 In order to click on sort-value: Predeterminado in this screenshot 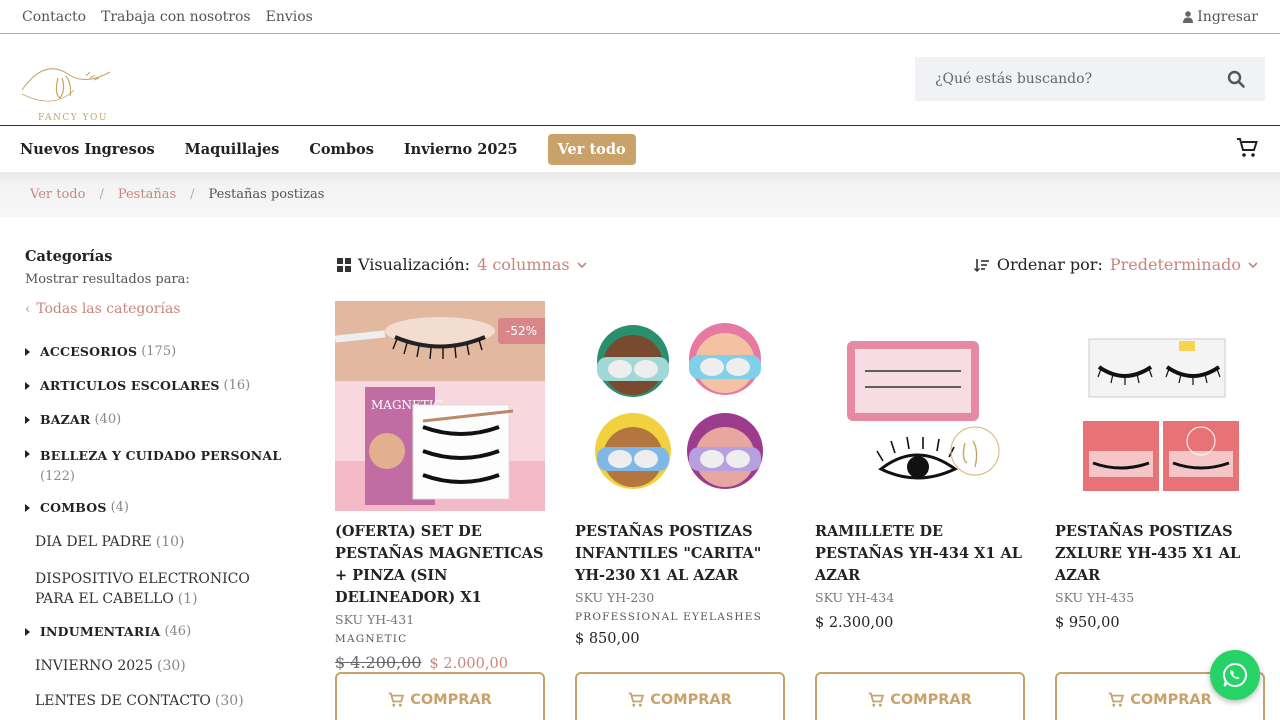, I will do `click(1175, 264)`.